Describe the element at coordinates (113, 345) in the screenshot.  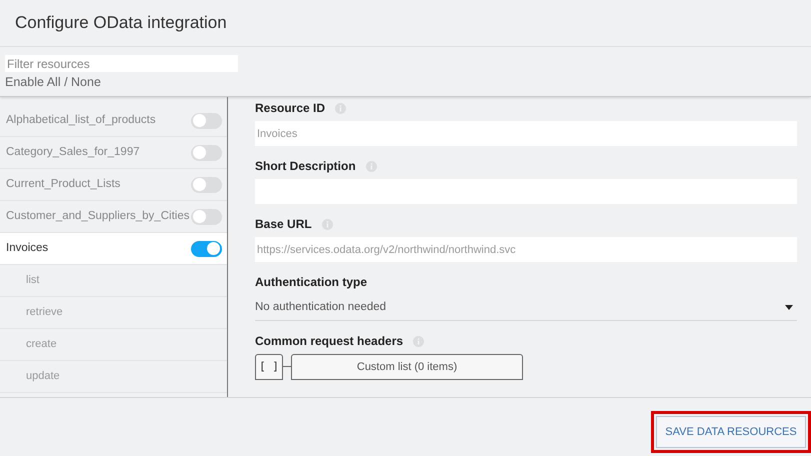
I see `operation-item: create` at that location.